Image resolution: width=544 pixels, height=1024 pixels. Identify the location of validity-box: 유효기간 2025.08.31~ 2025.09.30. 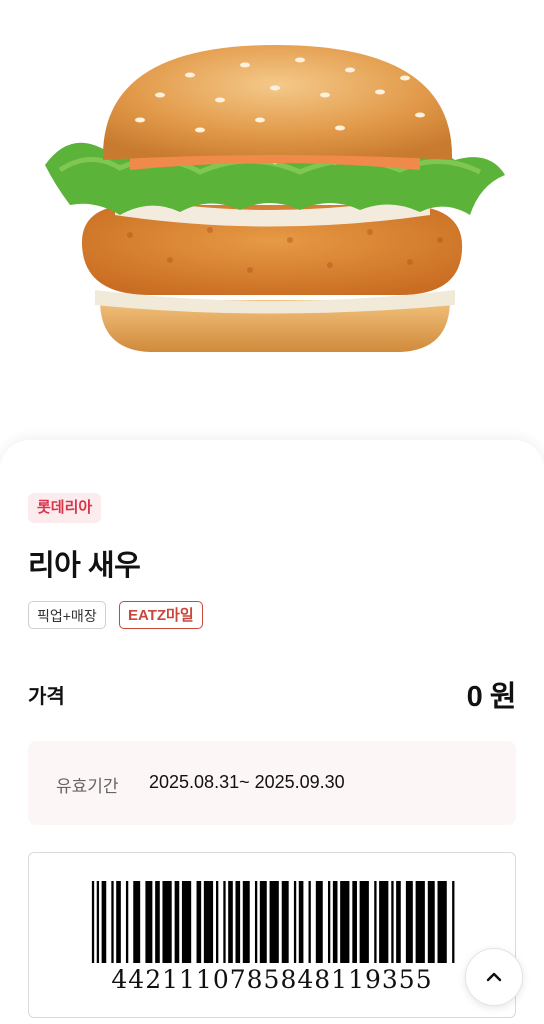
(272, 783).